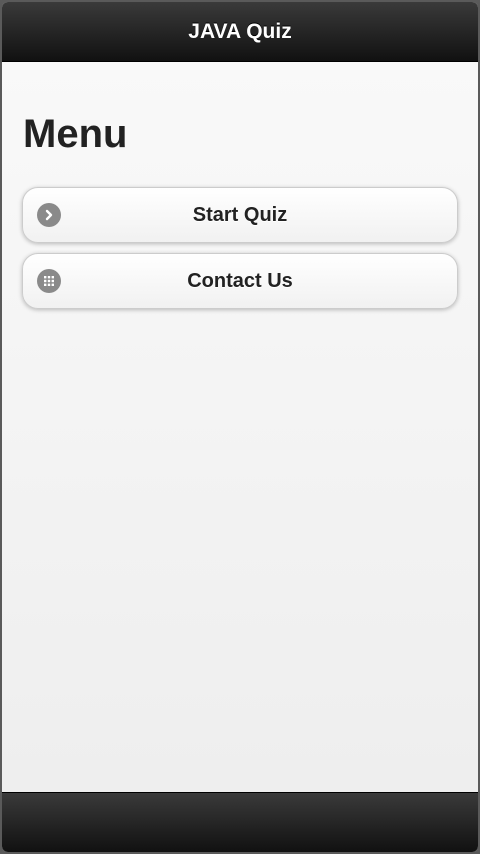 Image resolution: width=480 pixels, height=854 pixels. I want to click on start-quiz-label: Start Quiz, so click(240, 214).